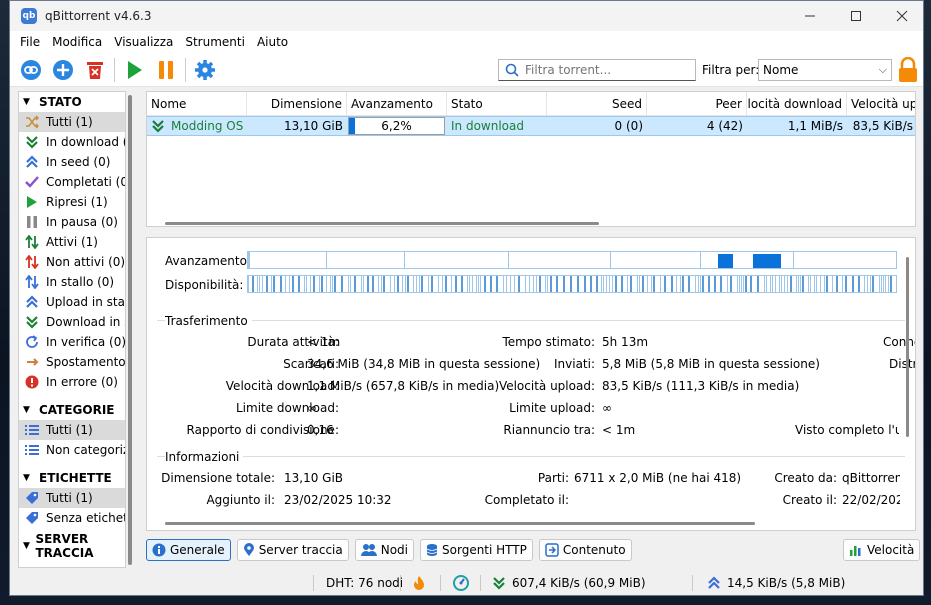 The width and height of the screenshot is (931, 605). I want to click on sidebar-item-etichetta-tutti: Tutti (1), so click(72, 498).